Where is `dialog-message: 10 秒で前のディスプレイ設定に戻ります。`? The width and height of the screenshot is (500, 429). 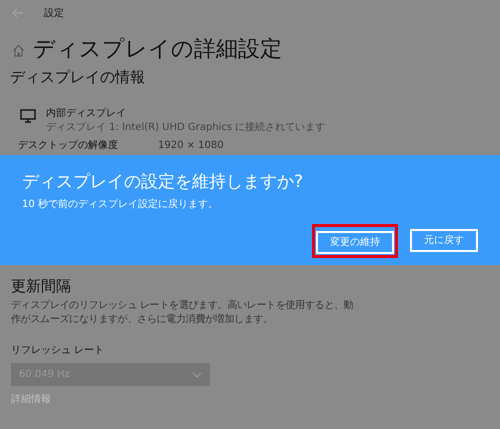
dialog-message: 10 秒で前のディスプレイ設定に戻ります。 is located at coordinates (120, 205).